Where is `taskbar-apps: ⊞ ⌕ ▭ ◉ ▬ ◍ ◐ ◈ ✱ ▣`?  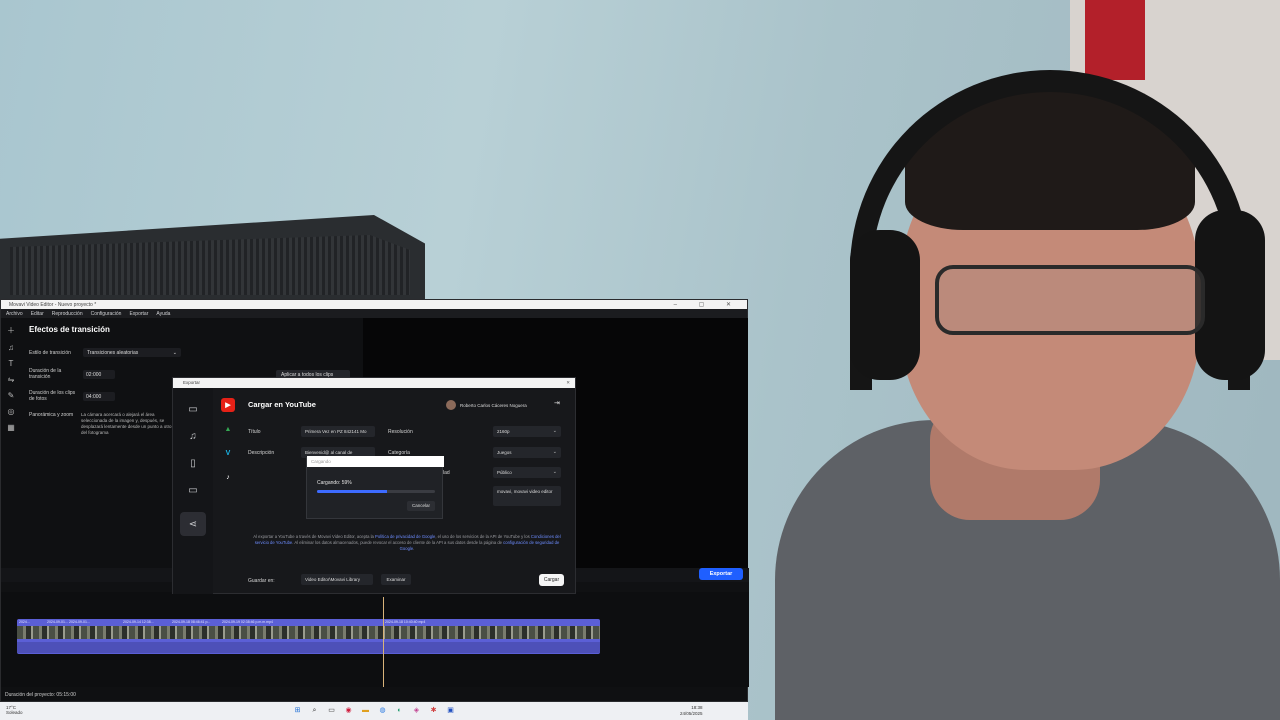
taskbar-apps: ⊞ ⌕ ▭ ◉ ▬ ◍ ◐ ◈ ✱ ▣ is located at coordinates (374, 710).